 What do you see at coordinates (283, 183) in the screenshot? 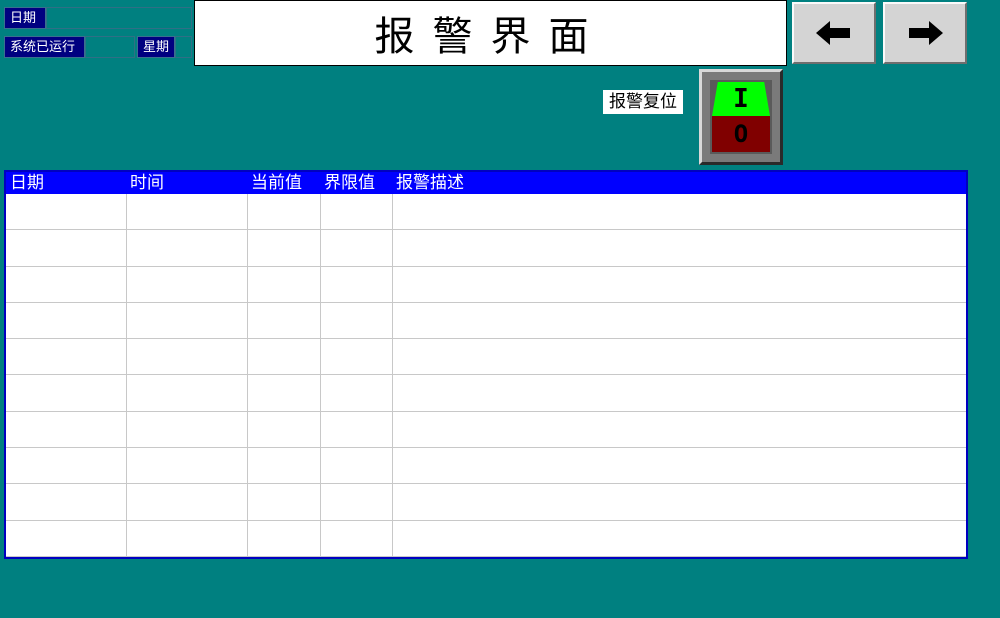
I see `column-current-value: 当前值` at bounding box center [283, 183].